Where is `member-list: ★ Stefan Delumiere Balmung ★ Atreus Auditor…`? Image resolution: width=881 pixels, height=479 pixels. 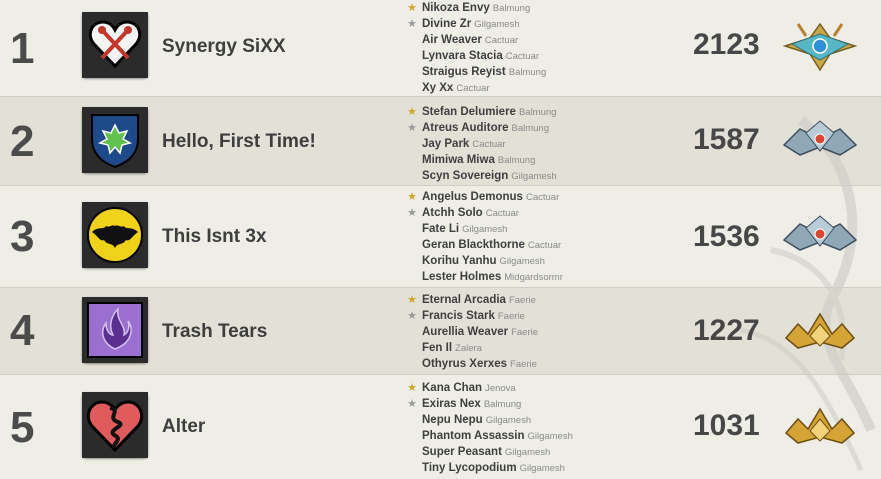 member-list: ★ Stefan Delumiere Balmung ★ Atreus Auditor… is located at coordinates (481, 144).